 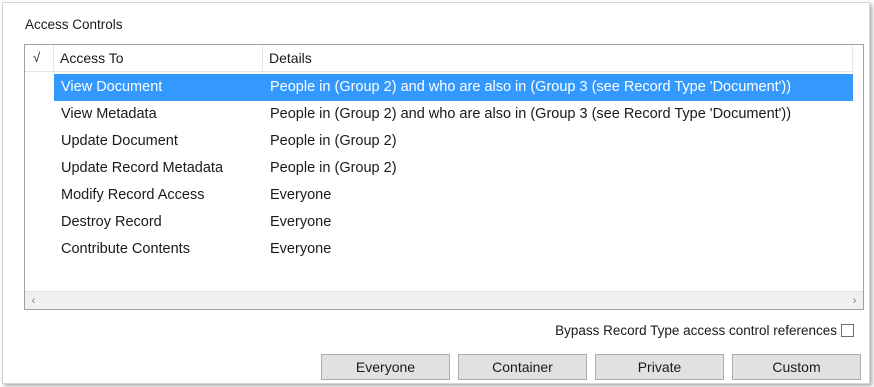 What do you see at coordinates (74, 24) in the screenshot?
I see `section-title: Access Controls` at bounding box center [74, 24].